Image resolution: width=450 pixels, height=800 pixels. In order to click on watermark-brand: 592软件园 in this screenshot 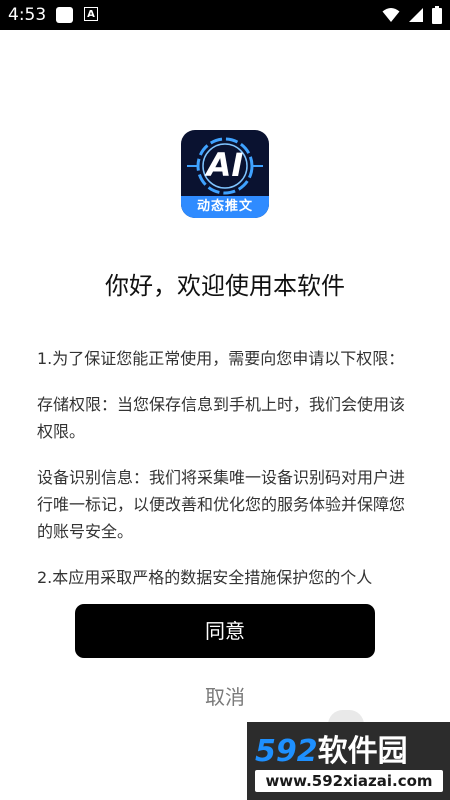, I will do `click(331, 748)`.